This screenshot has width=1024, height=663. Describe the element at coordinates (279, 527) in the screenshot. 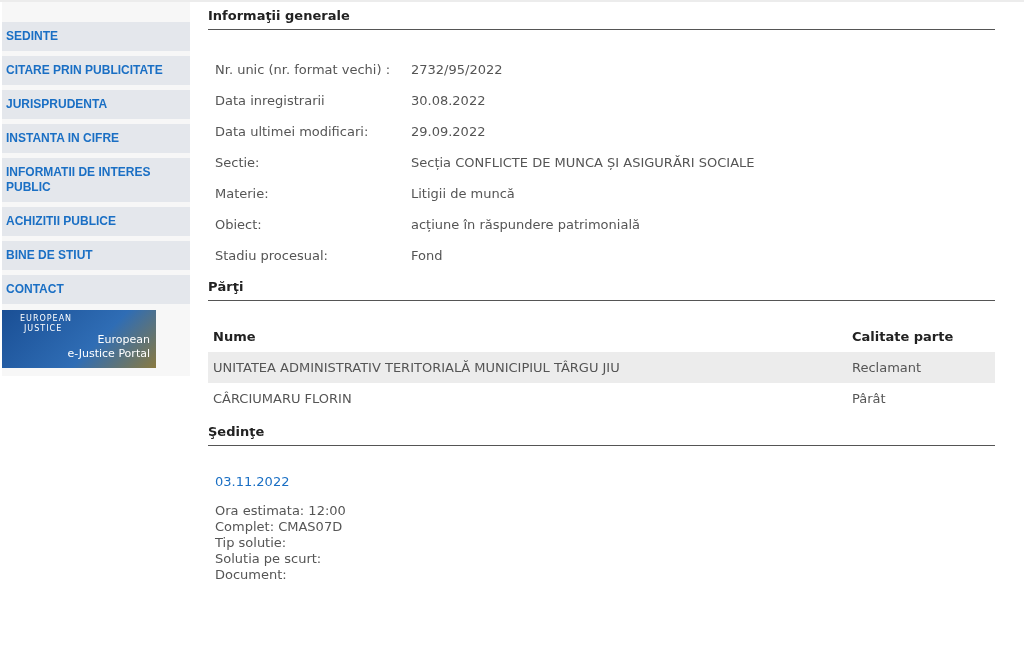

I see `hearing-detail: Complet: CMAS07D` at that location.